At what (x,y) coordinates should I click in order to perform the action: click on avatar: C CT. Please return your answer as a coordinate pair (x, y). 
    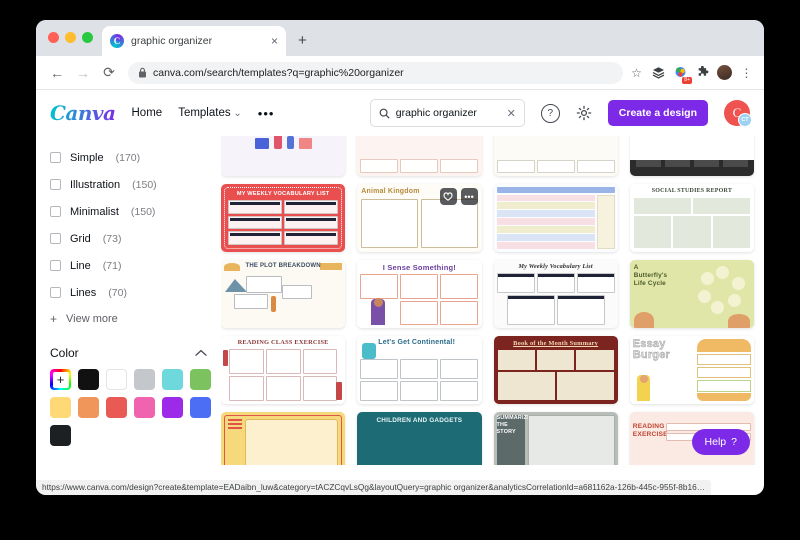
    Looking at the image, I should click on (738, 113).